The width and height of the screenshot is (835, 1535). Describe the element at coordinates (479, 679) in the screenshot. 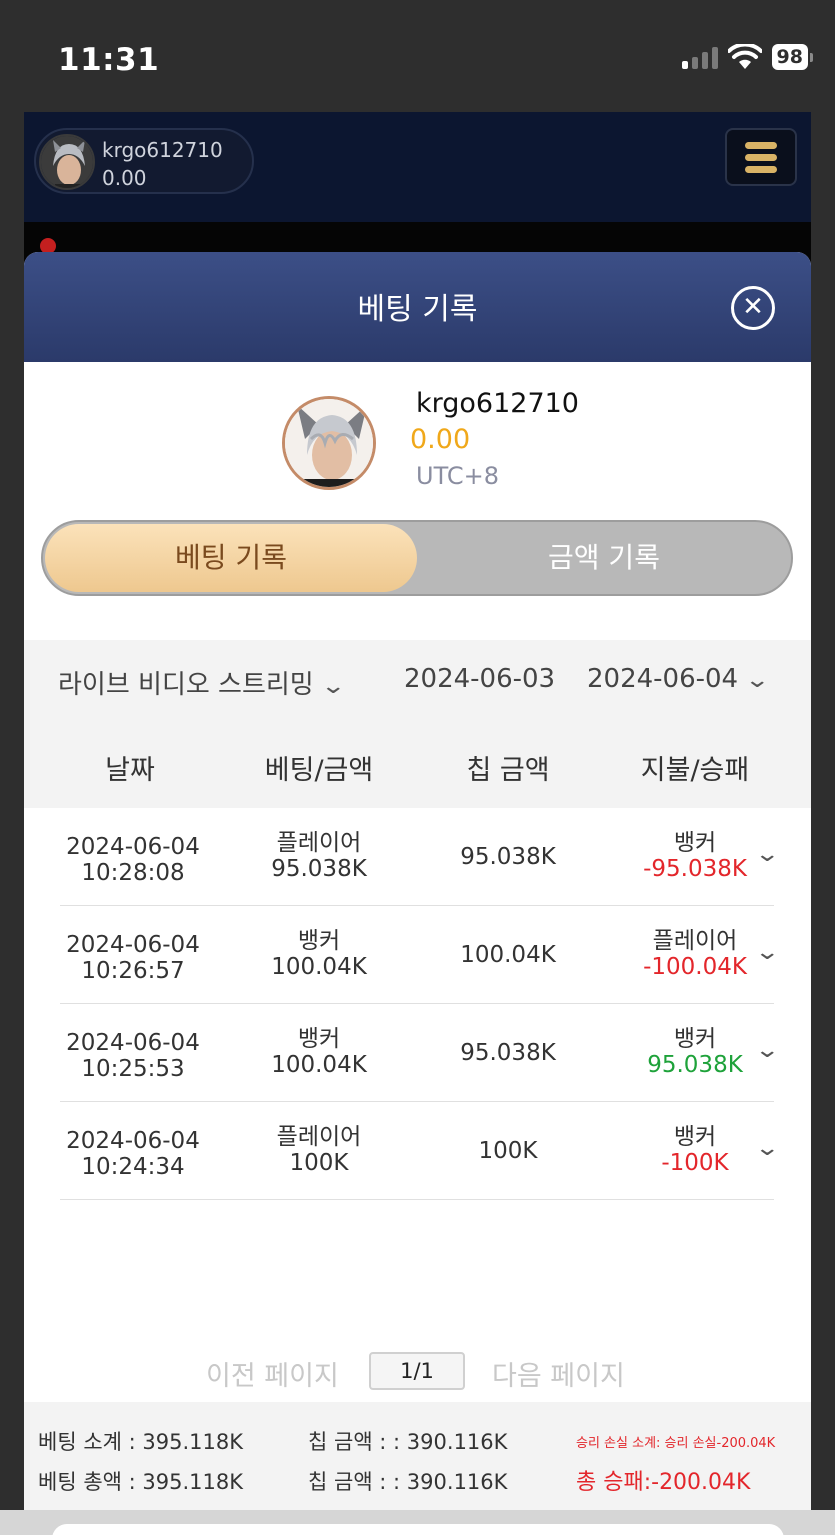

I see `start-date-picker: 2024-06-03` at that location.